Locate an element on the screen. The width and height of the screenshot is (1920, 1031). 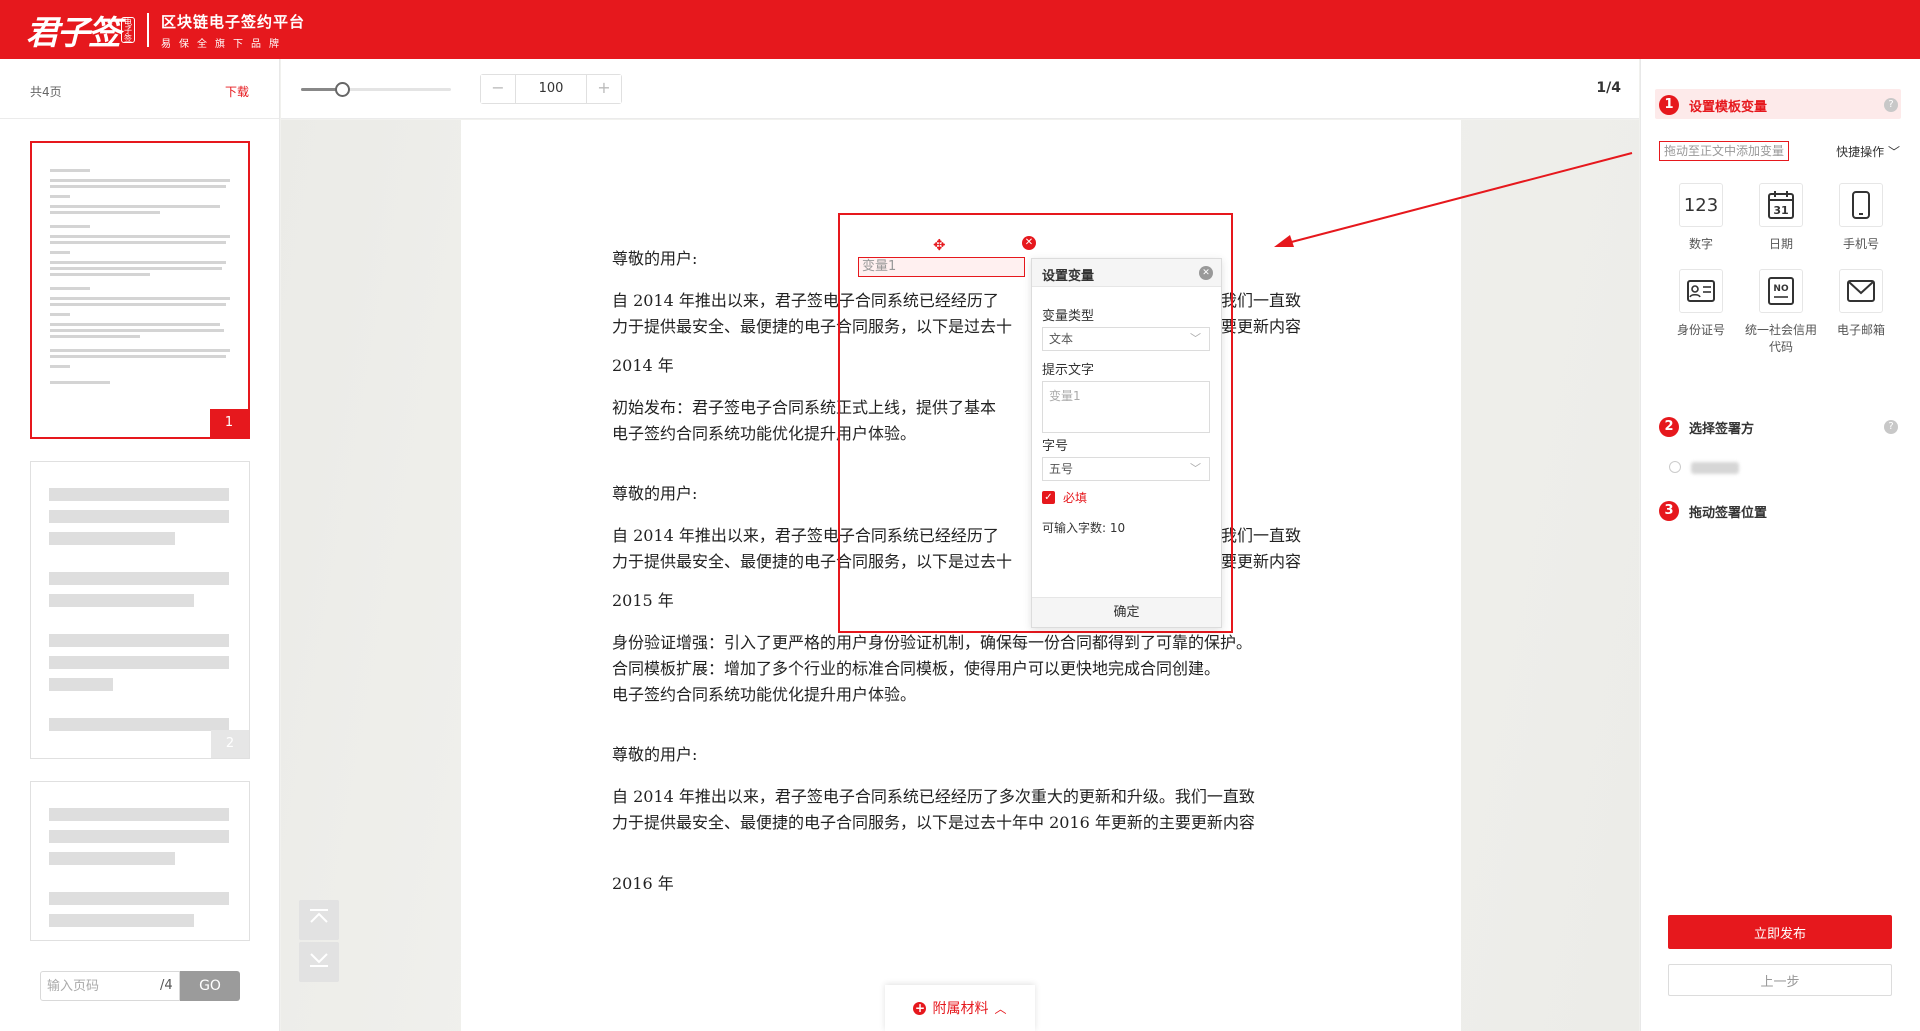
required-checkbox: ✓ 必填 is located at coordinates (1064, 497).